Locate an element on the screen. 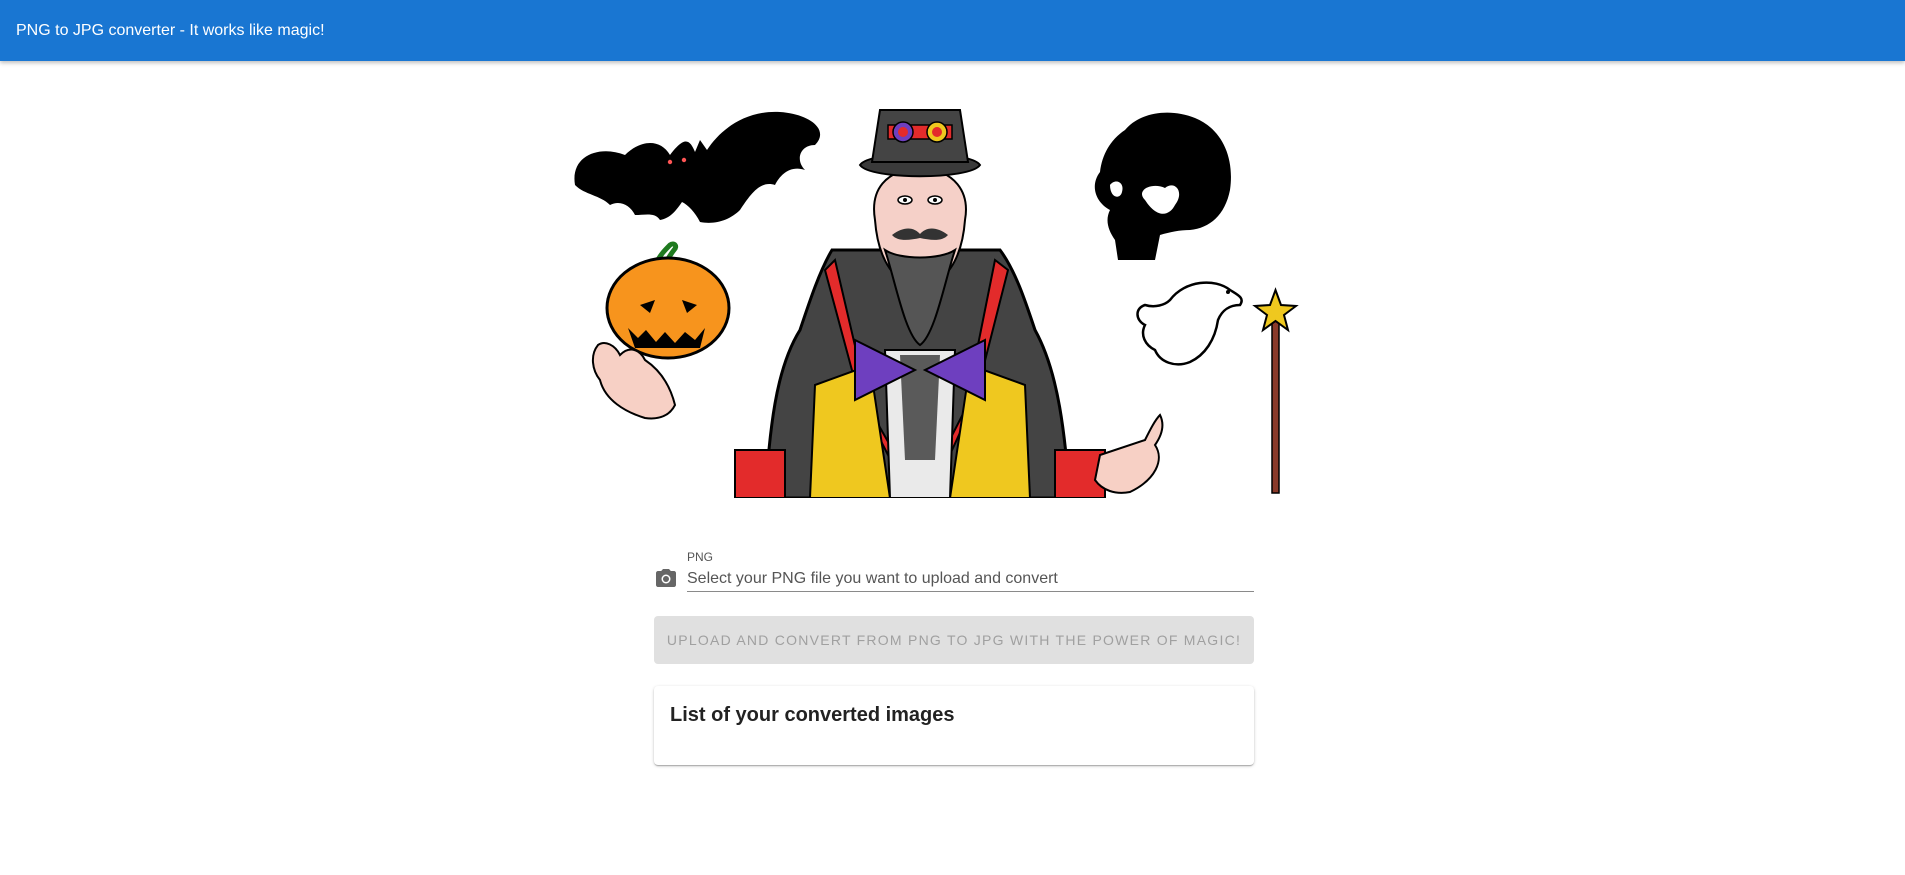 The height and width of the screenshot is (875, 1905). skull-illustration is located at coordinates (1162, 186).